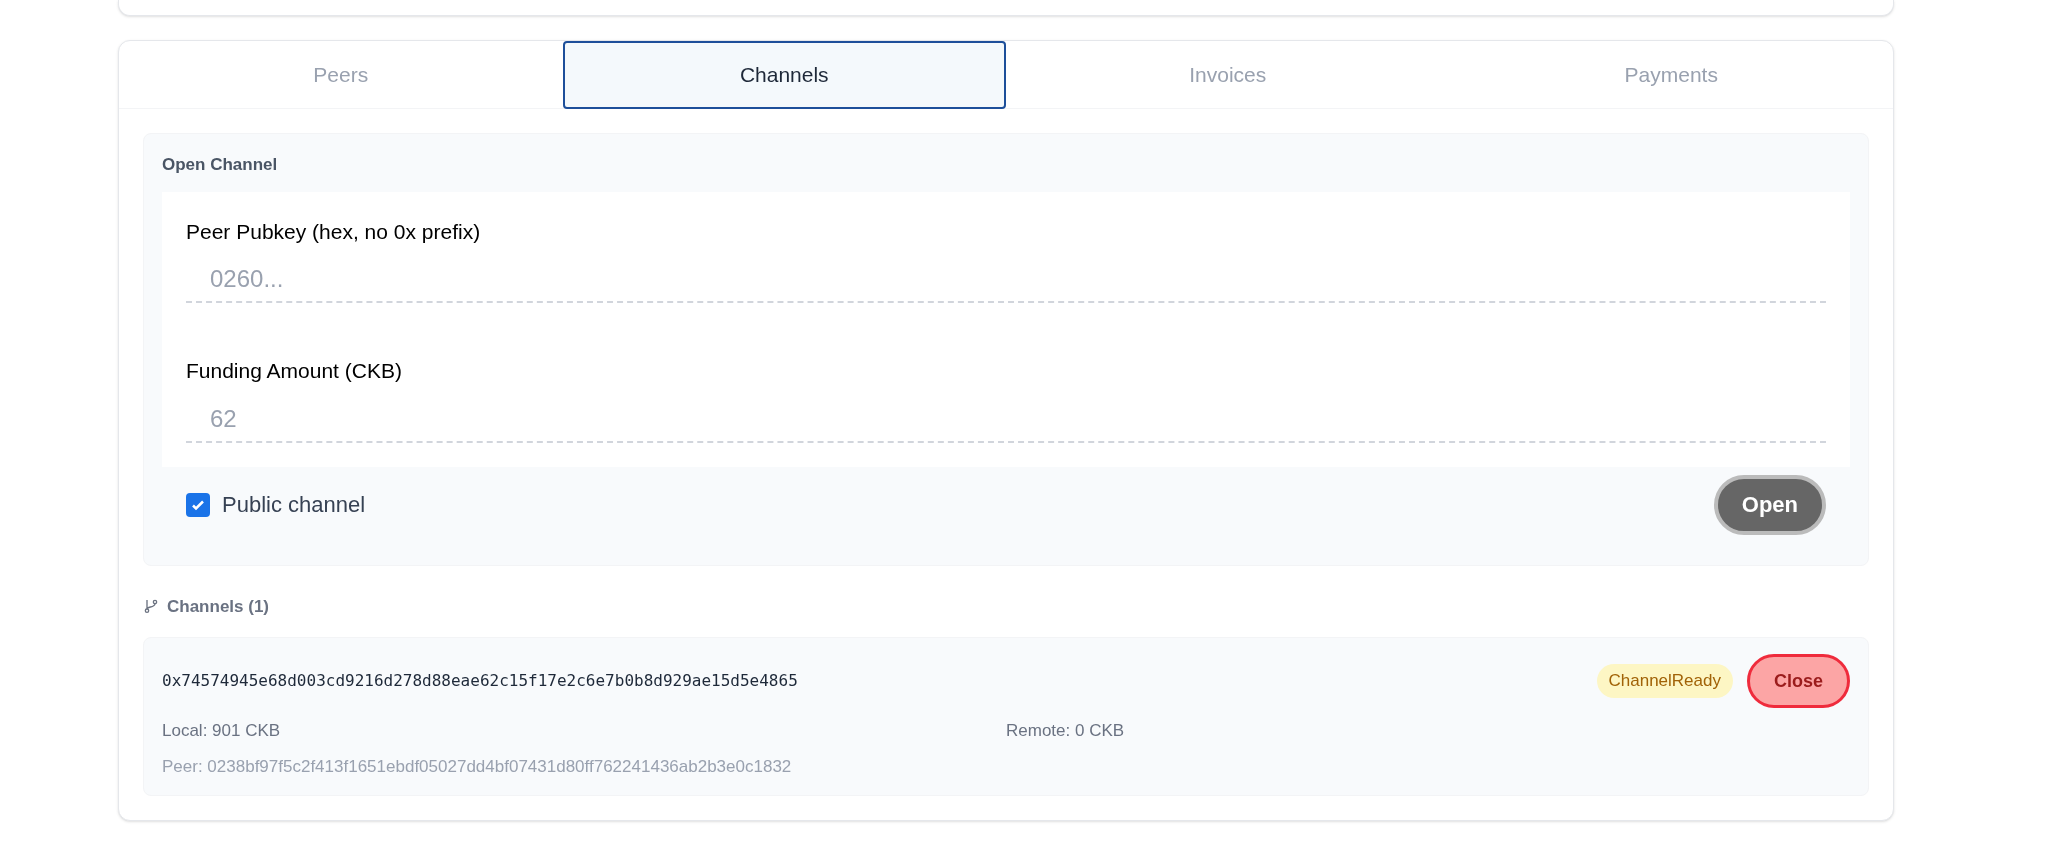  What do you see at coordinates (1228, 75) in the screenshot?
I see `tab: Invoices` at bounding box center [1228, 75].